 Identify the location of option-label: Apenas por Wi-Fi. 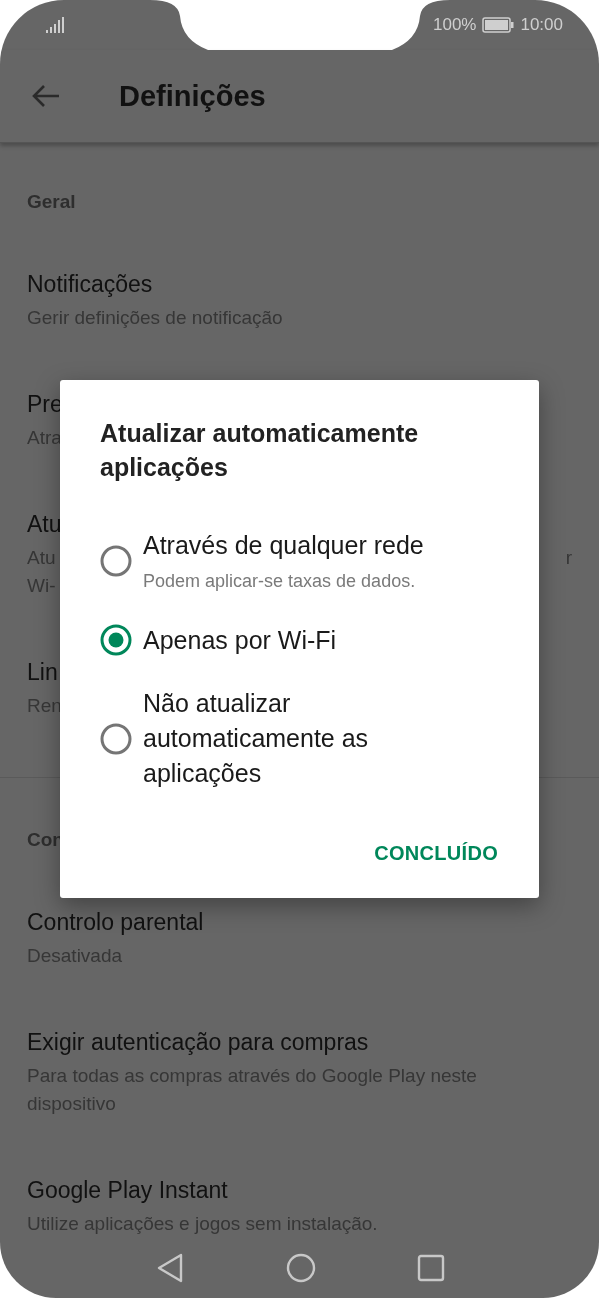
(240, 640).